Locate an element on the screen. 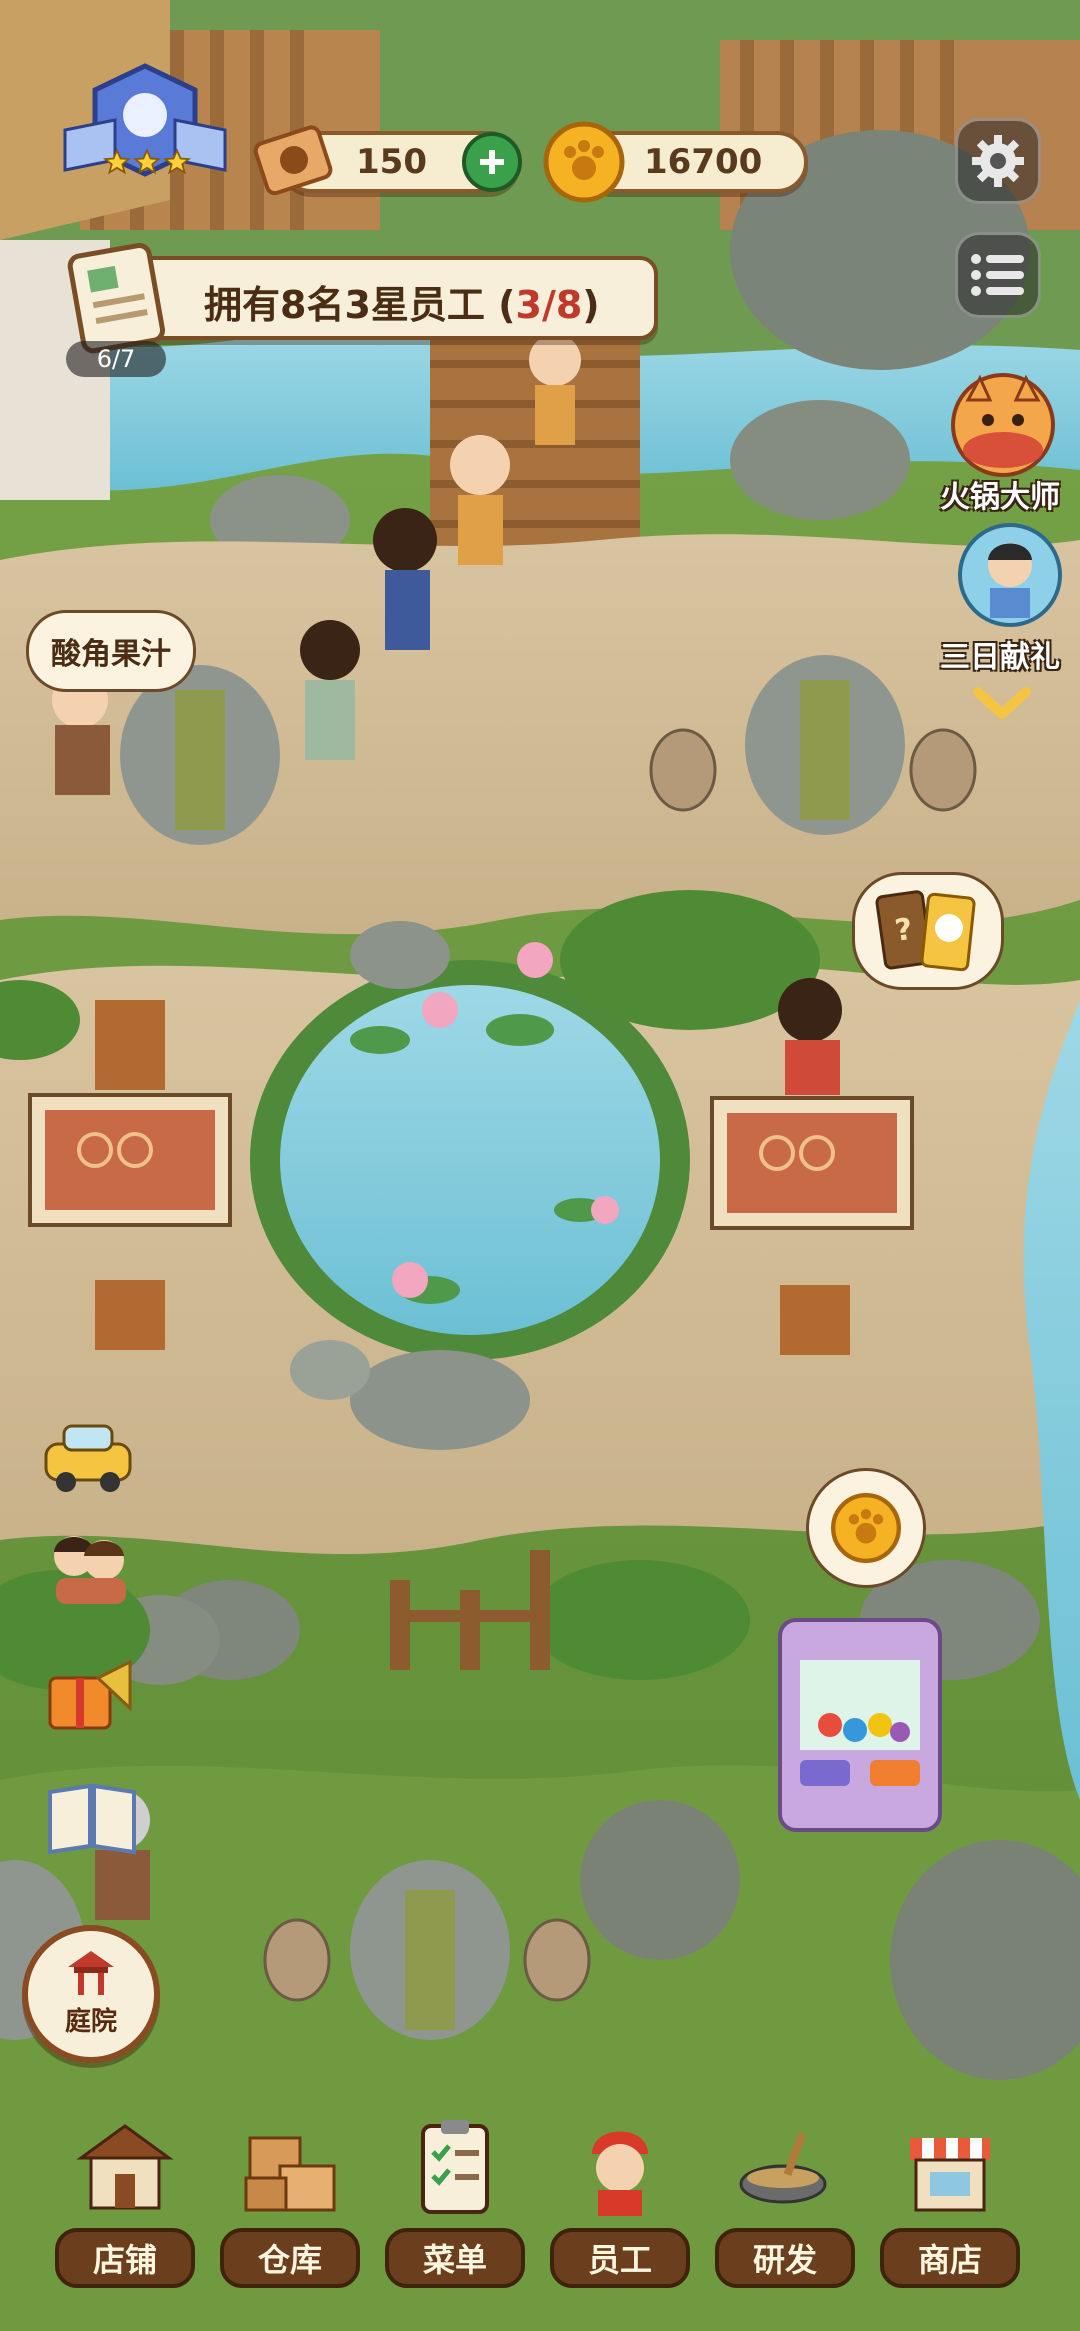 Image resolution: width=1080 pixels, height=2331 pixels. nav-warehouse: 仓库 is located at coordinates (290, 2203).